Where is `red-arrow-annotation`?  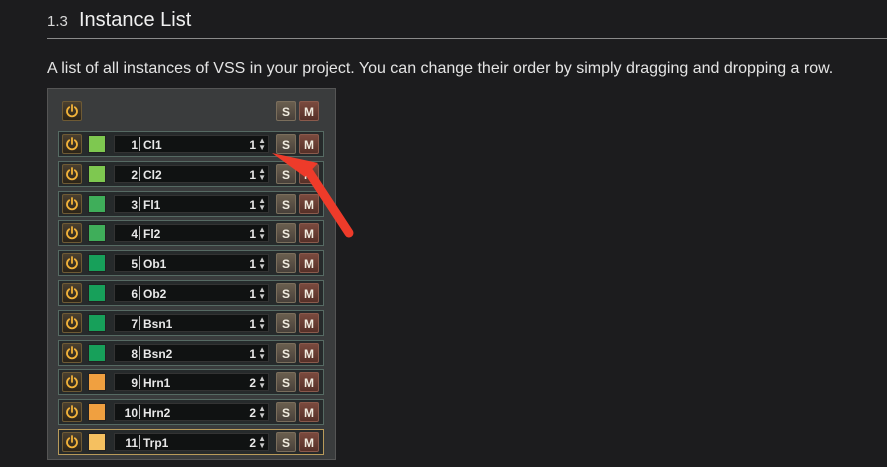
red-arrow-annotation is located at coordinates (313, 195).